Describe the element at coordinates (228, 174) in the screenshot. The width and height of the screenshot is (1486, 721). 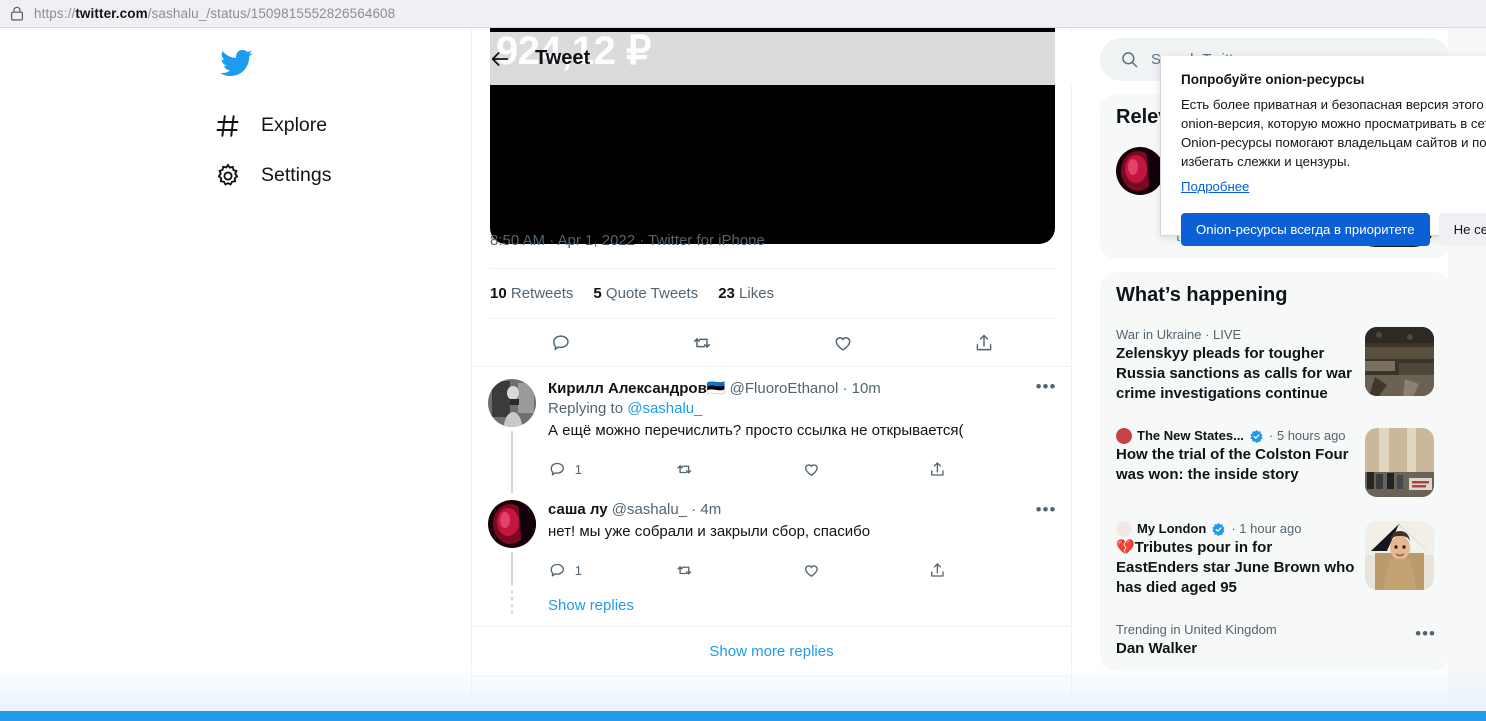
I see `gear-icon` at that location.